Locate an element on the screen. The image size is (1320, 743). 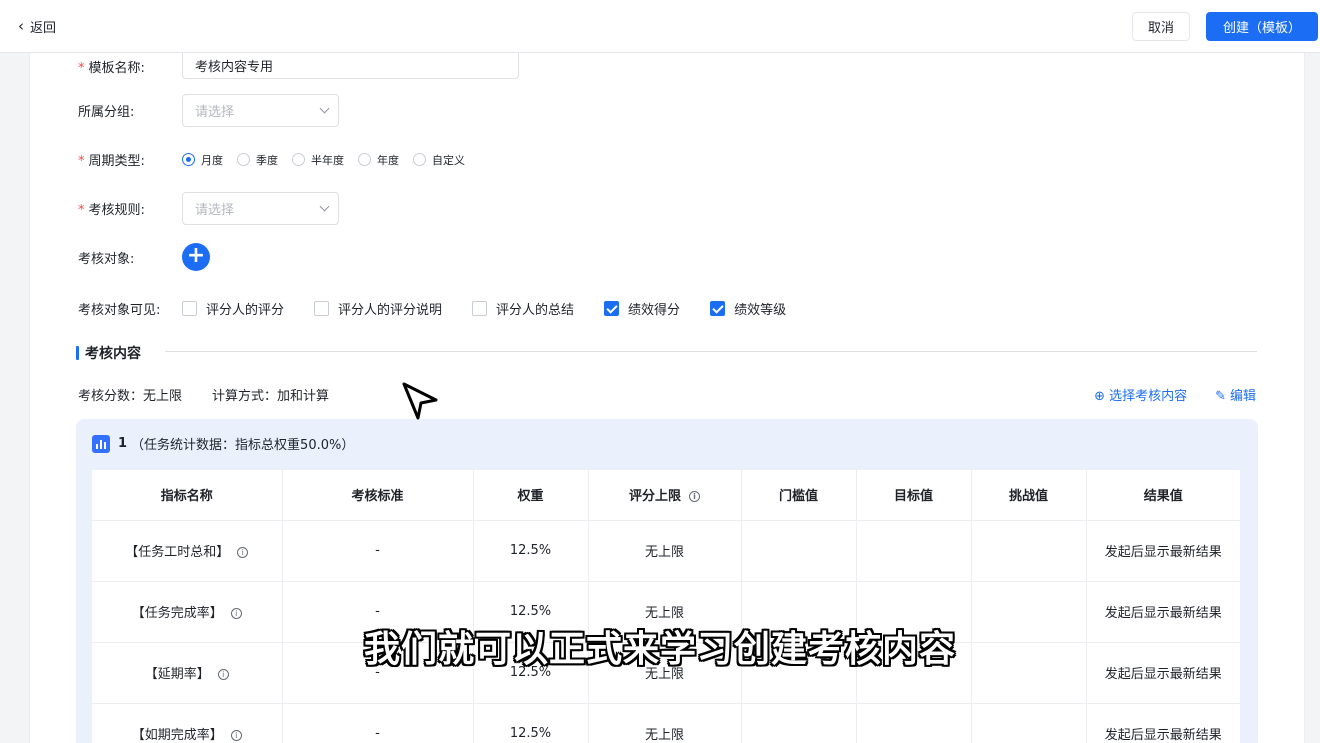
column-header-label: 挑战值 is located at coordinates (1028, 497).